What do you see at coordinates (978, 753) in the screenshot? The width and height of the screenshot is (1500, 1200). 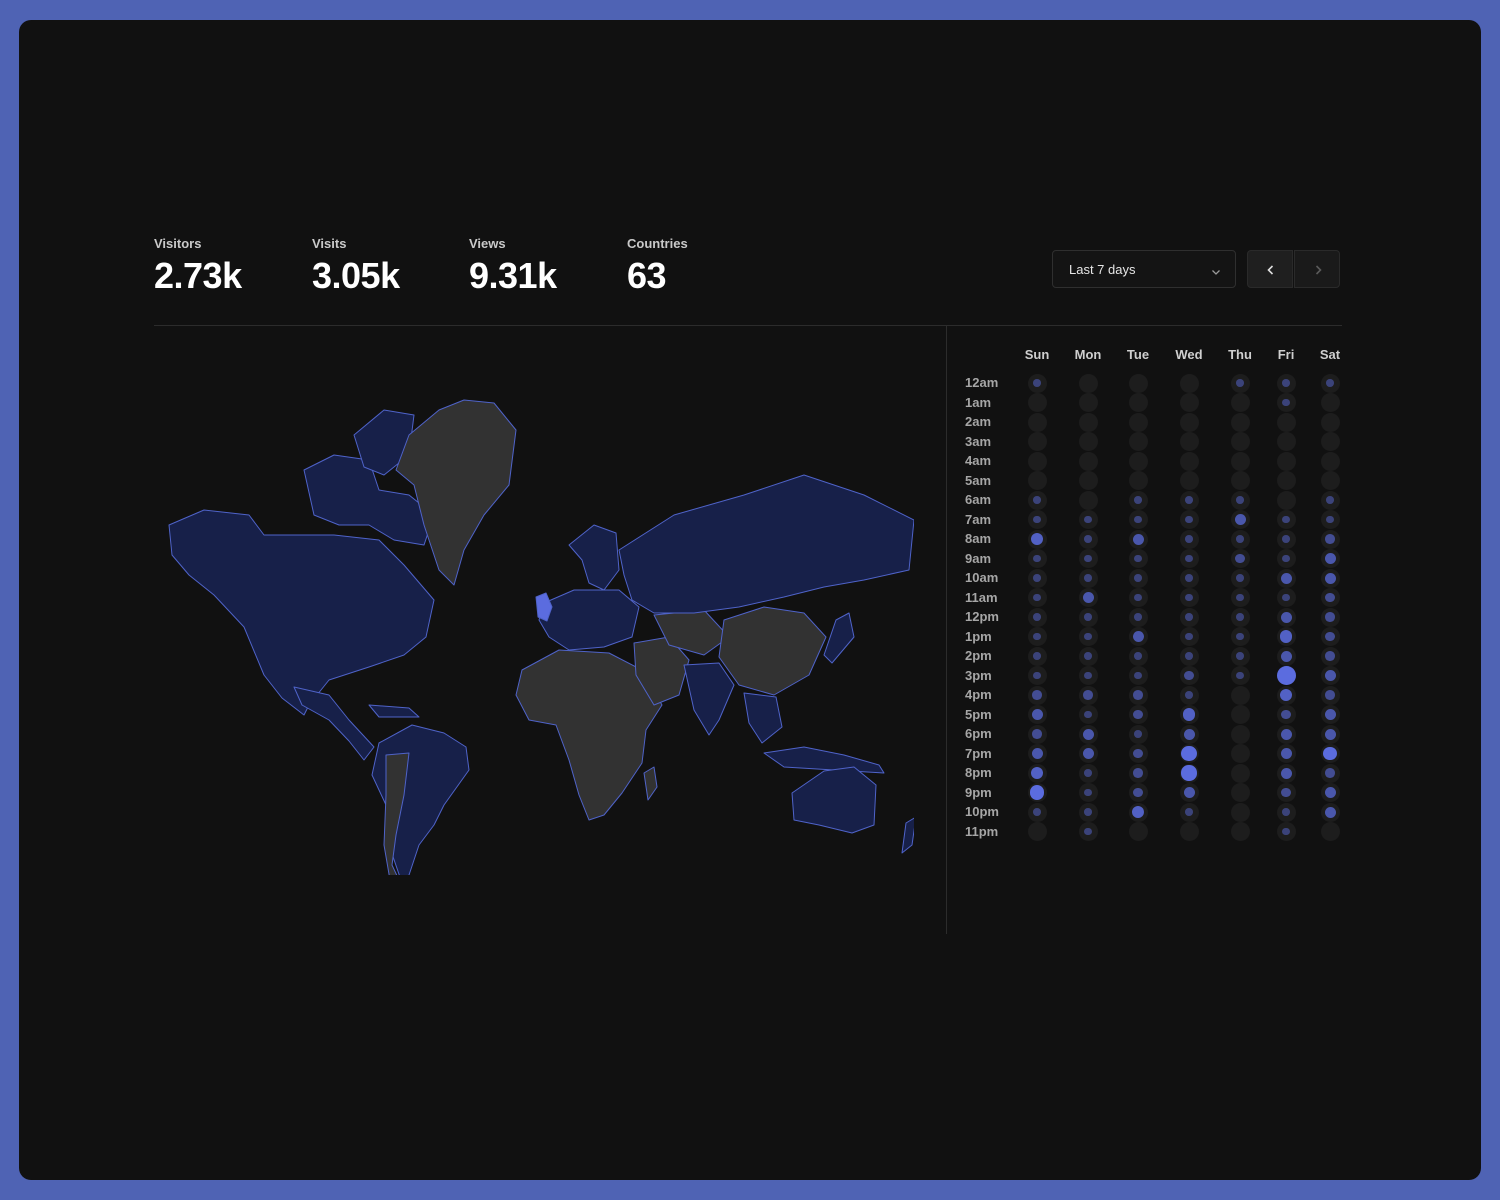 I see `heatmap-hour-label: 7pm` at bounding box center [978, 753].